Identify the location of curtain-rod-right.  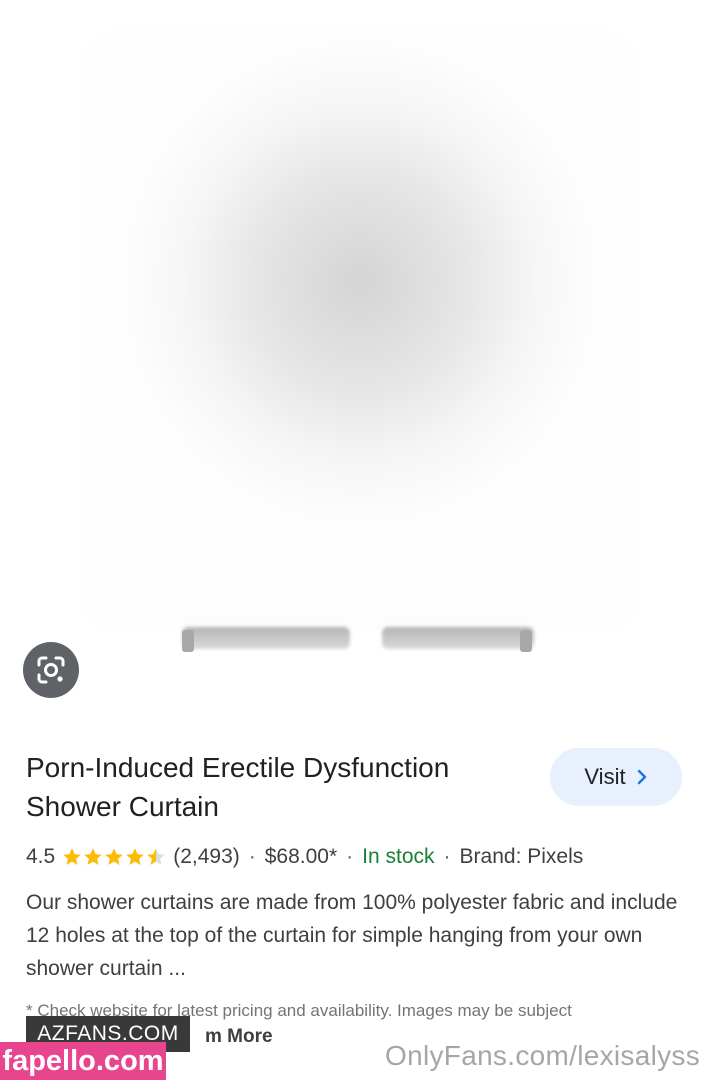
(458, 638).